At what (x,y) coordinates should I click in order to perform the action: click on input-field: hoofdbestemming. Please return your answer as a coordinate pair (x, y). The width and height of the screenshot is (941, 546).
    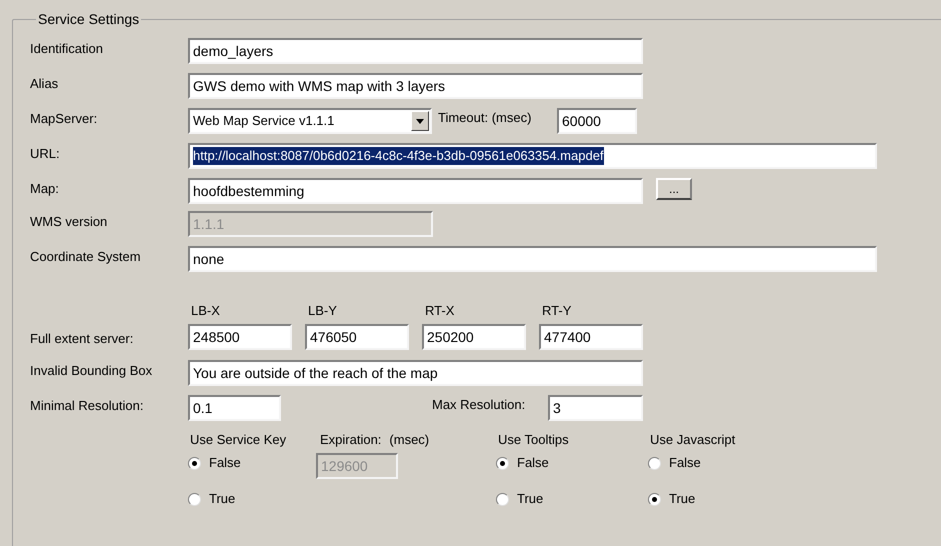
    Looking at the image, I should click on (415, 191).